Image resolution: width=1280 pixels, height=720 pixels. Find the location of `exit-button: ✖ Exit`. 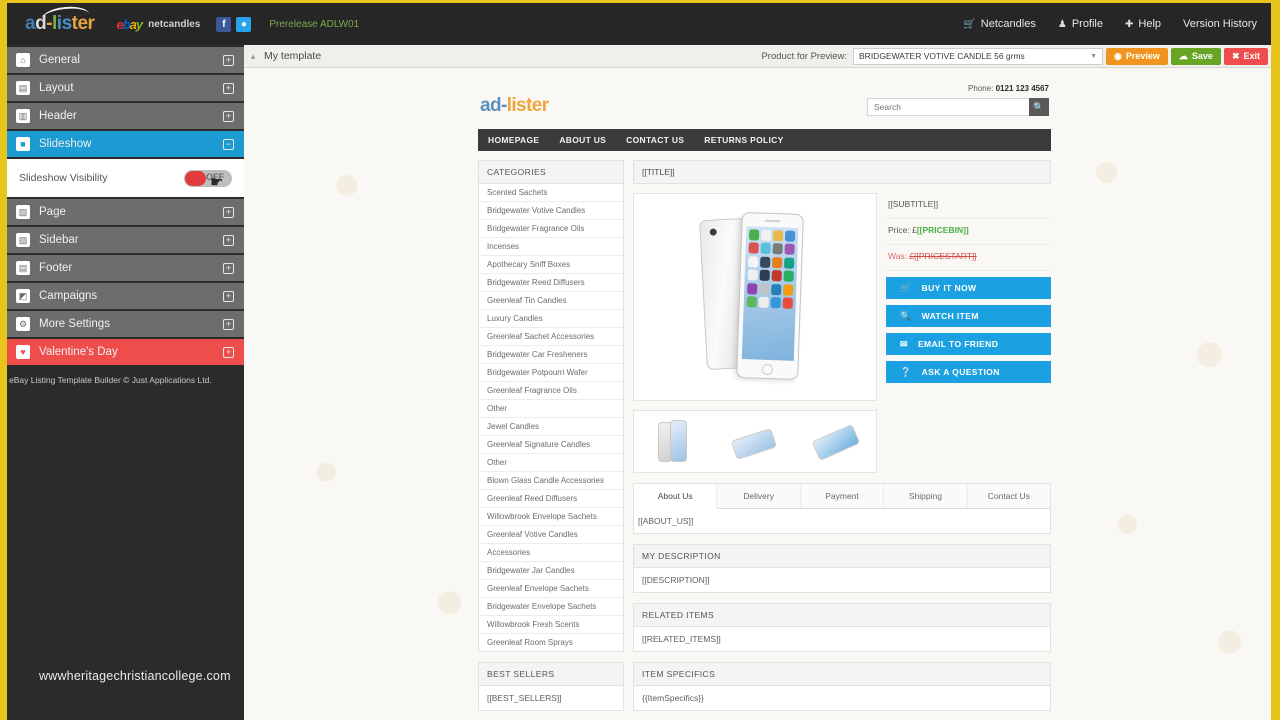

exit-button: ✖ Exit is located at coordinates (1245, 56).